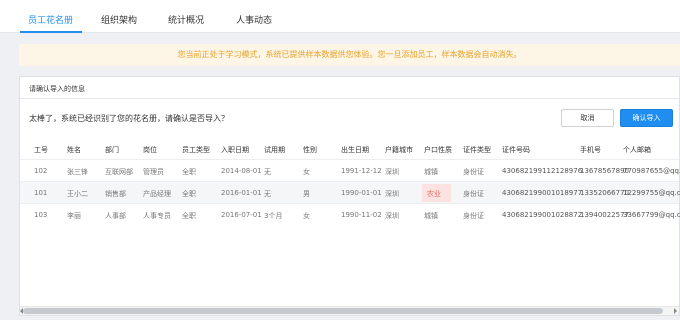  Describe the element at coordinates (542, 171) in the screenshot. I see `cell-id-number: 430682199112128976` at that location.